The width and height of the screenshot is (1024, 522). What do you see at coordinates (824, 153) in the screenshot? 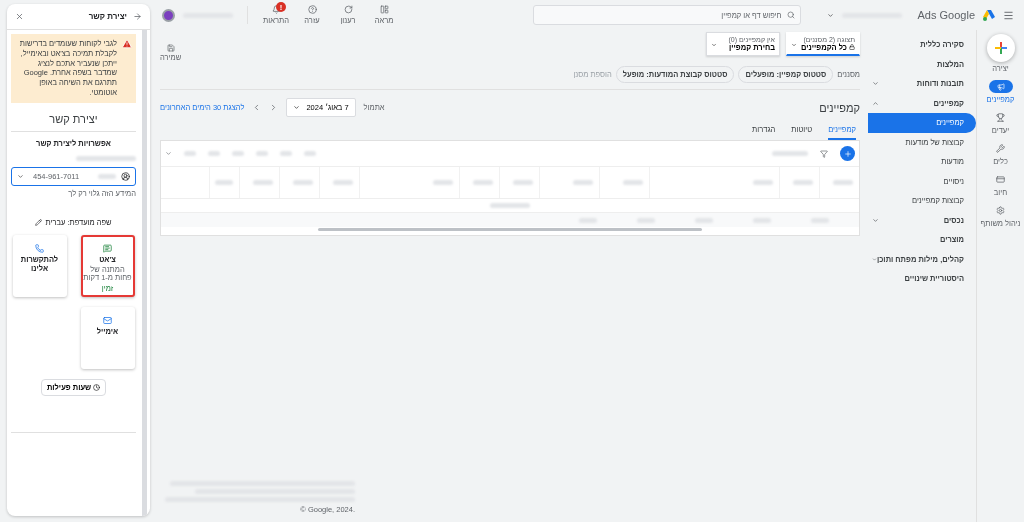
I see `filter-icon` at bounding box center [824, 153].